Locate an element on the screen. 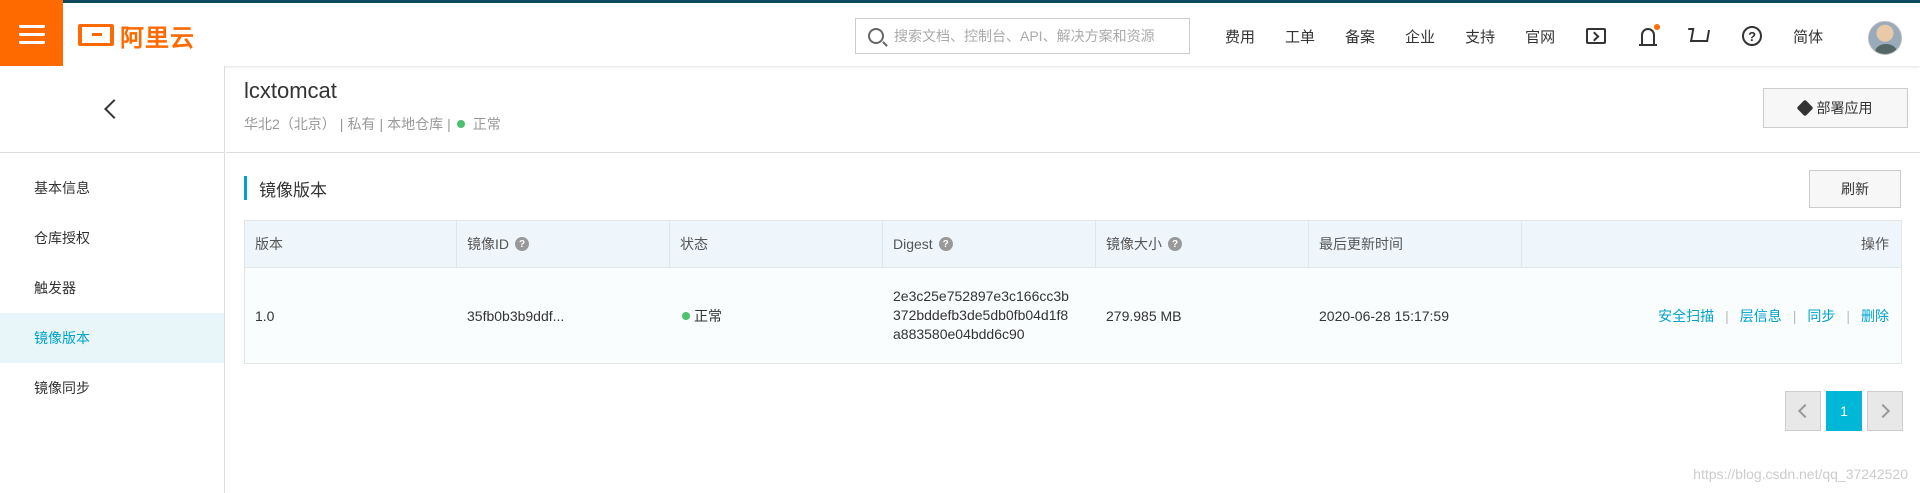  pagination: 1 is located at coordinates (1844, 411).